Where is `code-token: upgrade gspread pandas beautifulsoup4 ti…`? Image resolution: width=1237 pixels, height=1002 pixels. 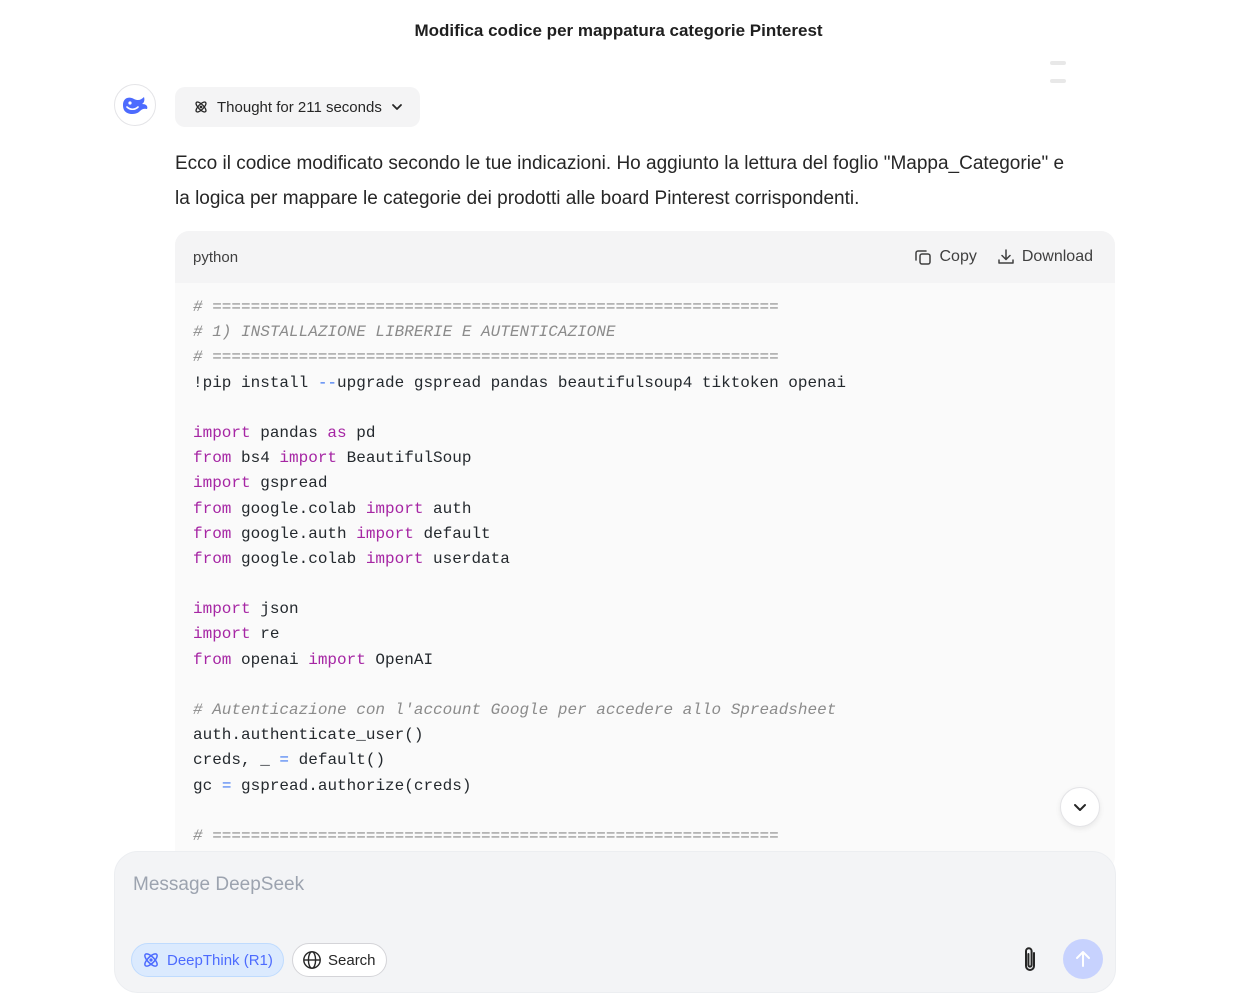 code-token: upgrade gspread pandas beautifulsoup4 ti… is located at coordinates (591, 382).